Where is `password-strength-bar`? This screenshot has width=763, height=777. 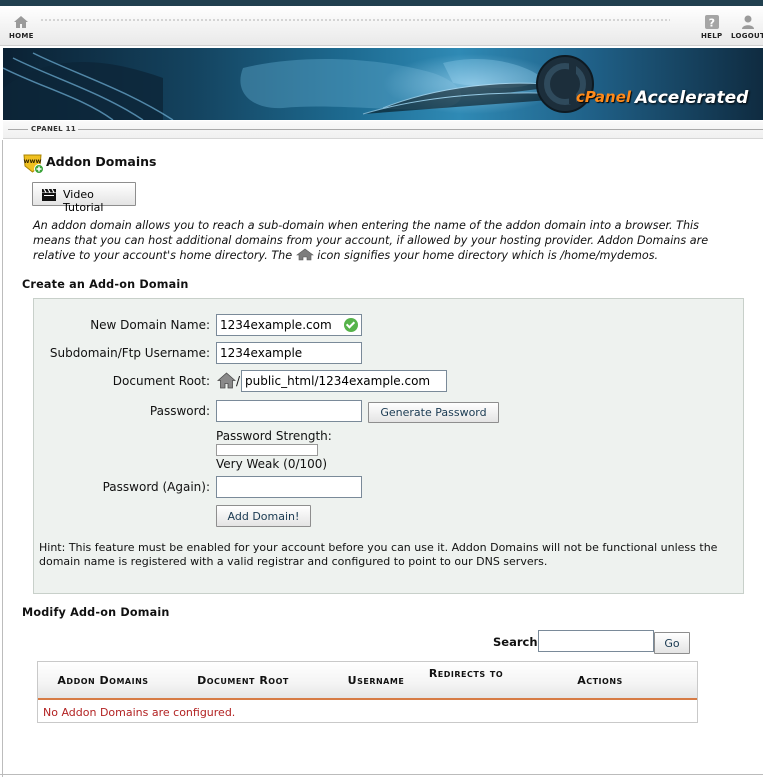
password-strength-bar is located at coordinates (267, 450).